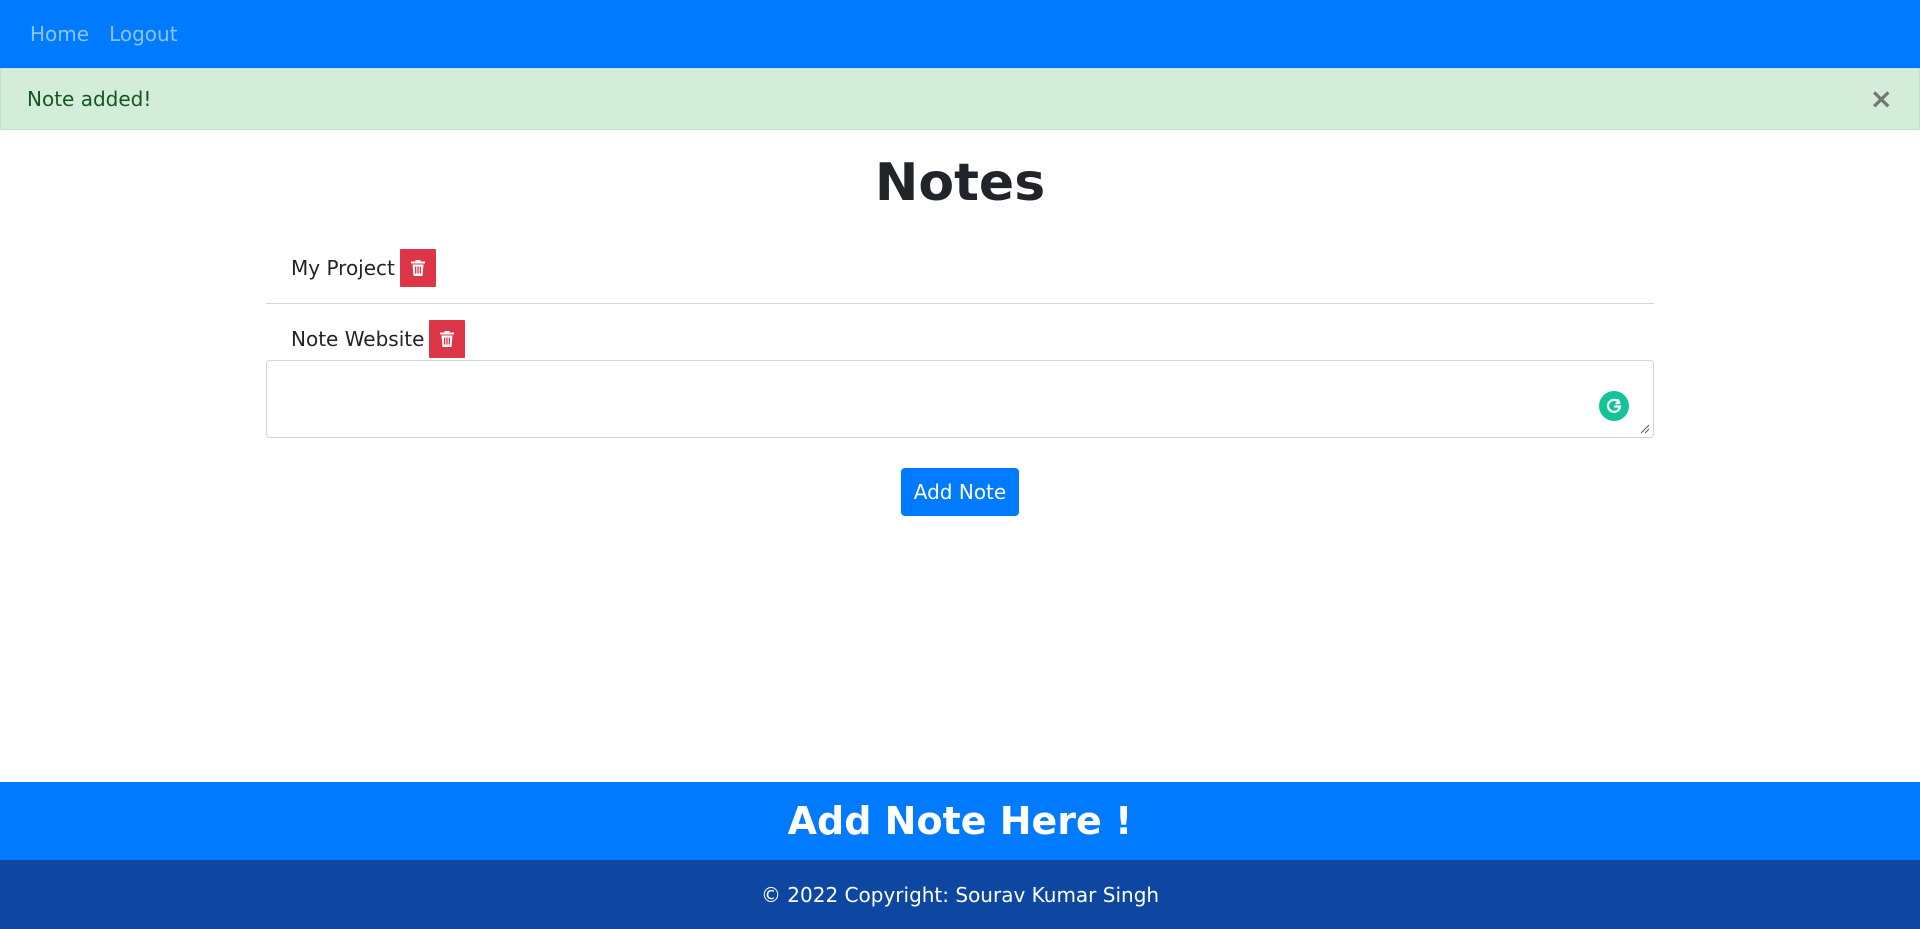 The image size is (1920, 929). Describe the element at coordinates (59, 34) in the screenshot. I see `nav-link-home: Home` at that location.